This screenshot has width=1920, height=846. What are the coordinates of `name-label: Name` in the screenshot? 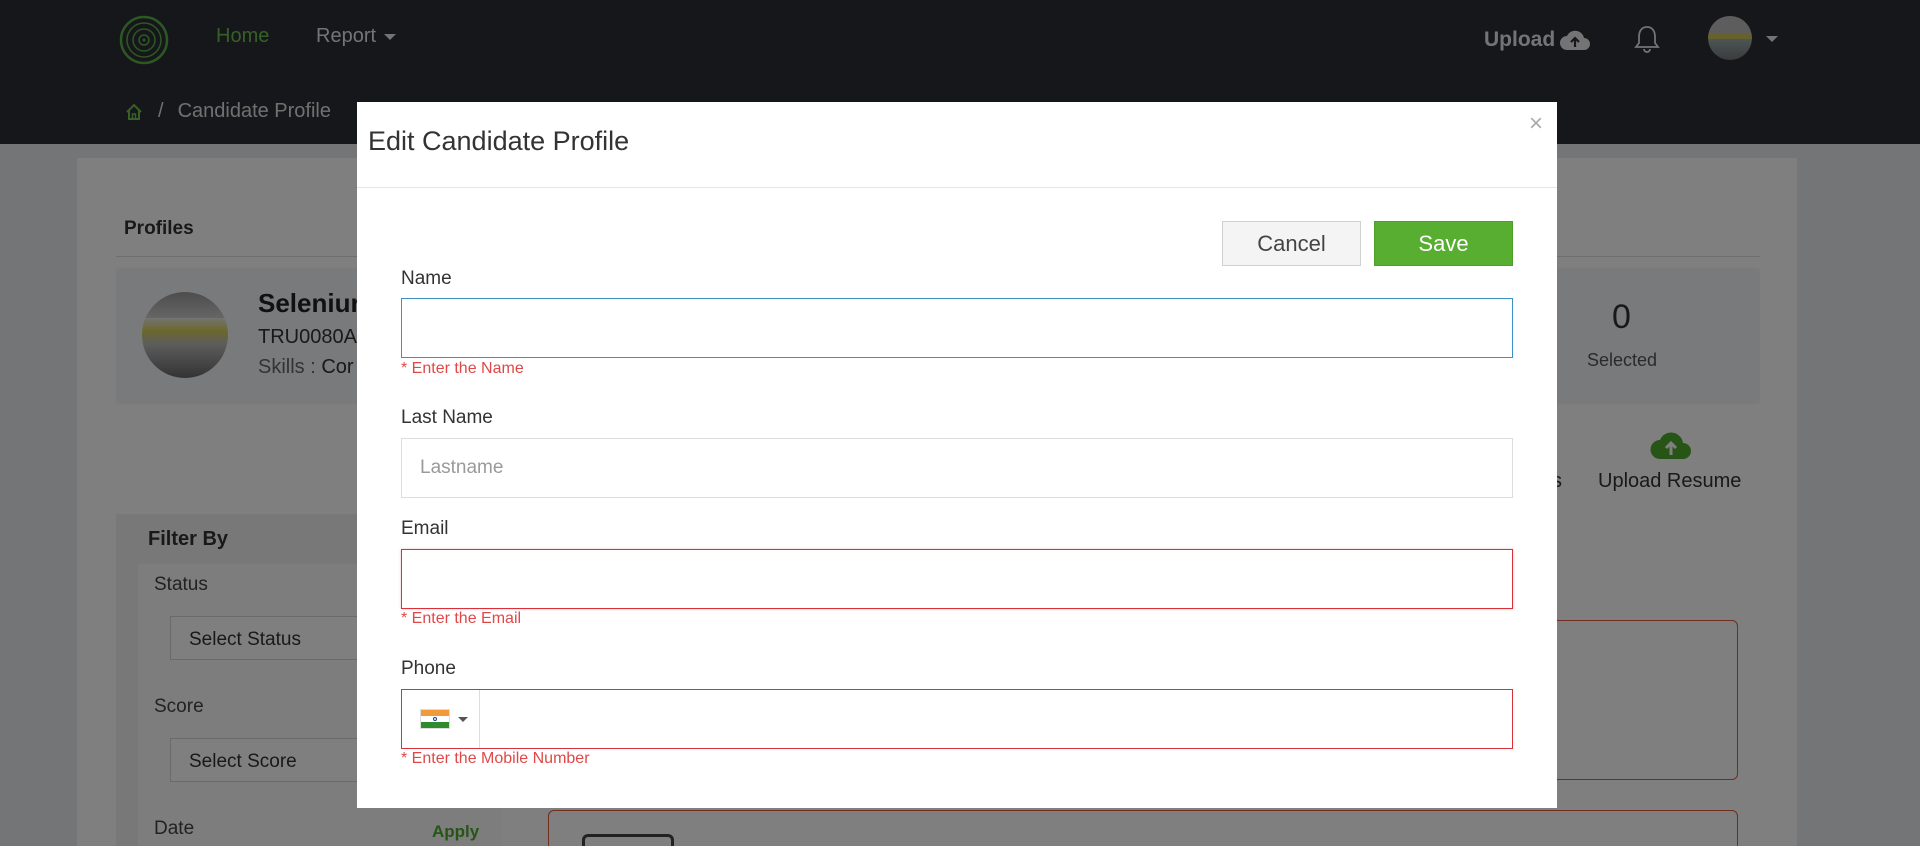 It's located at (426, 278).